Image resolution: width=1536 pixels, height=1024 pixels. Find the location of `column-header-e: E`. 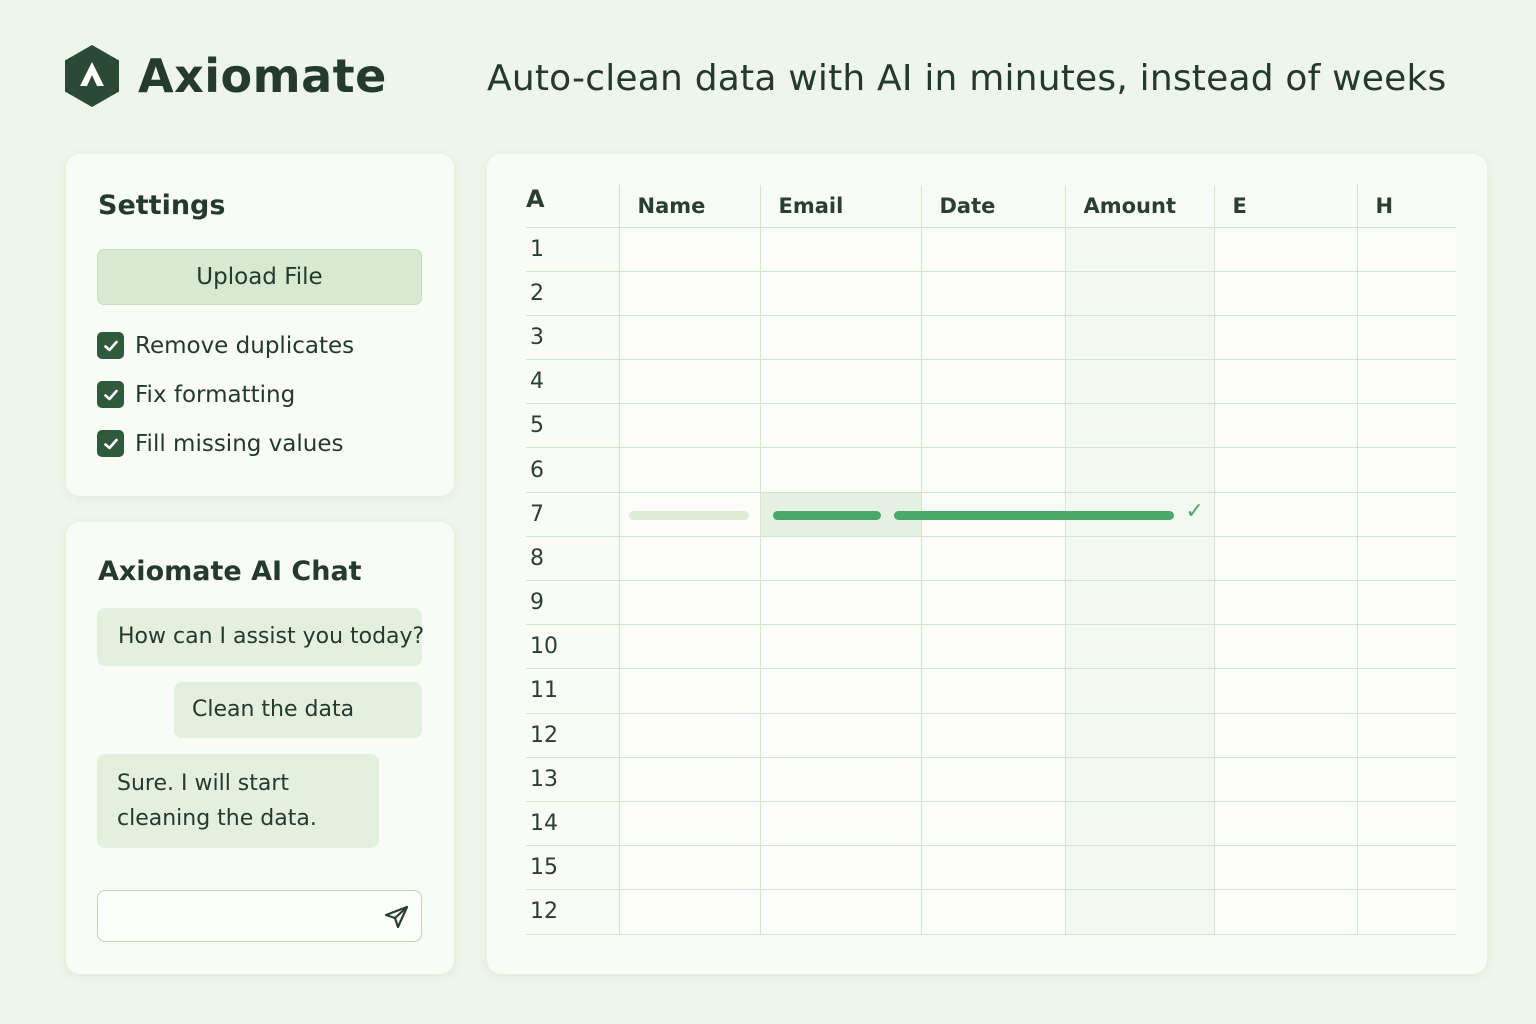

column-header-e: E is located at coordinates (1285, 206).